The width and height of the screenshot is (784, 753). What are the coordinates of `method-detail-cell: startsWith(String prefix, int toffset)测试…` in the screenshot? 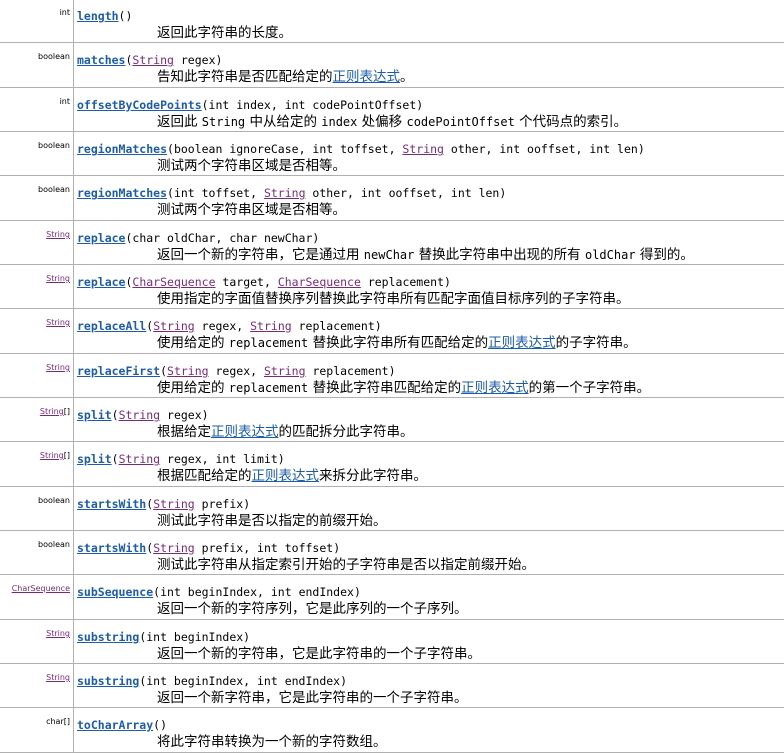 It's located at (429, 553).